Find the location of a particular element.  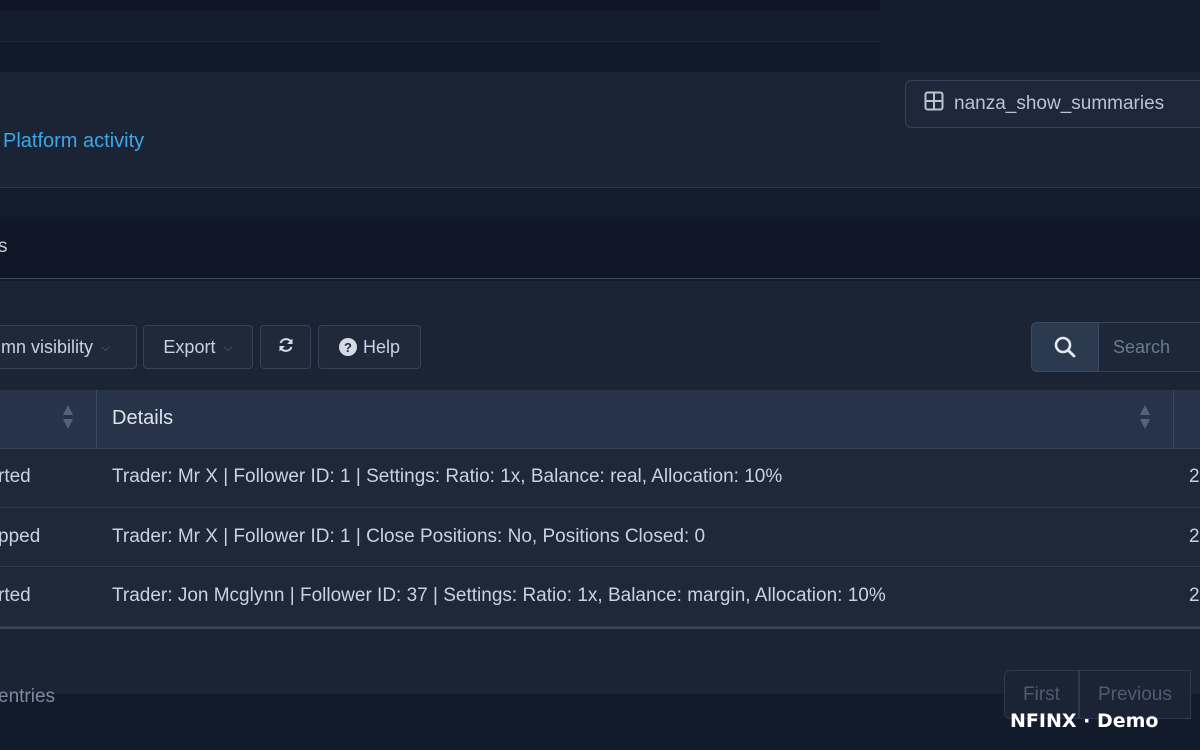

table-bottom-border is located at coordinates (600, 628).